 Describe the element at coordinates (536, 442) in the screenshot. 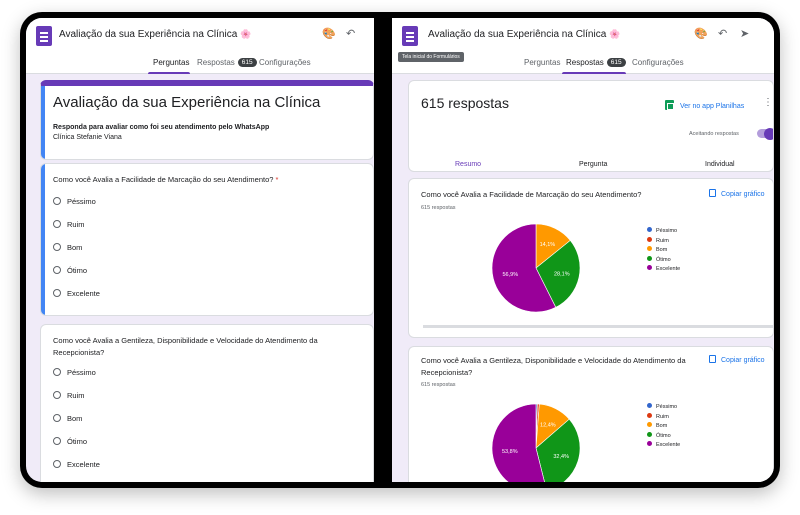

I see `pie-chart-2: 12,4% 32,4% 53,8%` at that location.